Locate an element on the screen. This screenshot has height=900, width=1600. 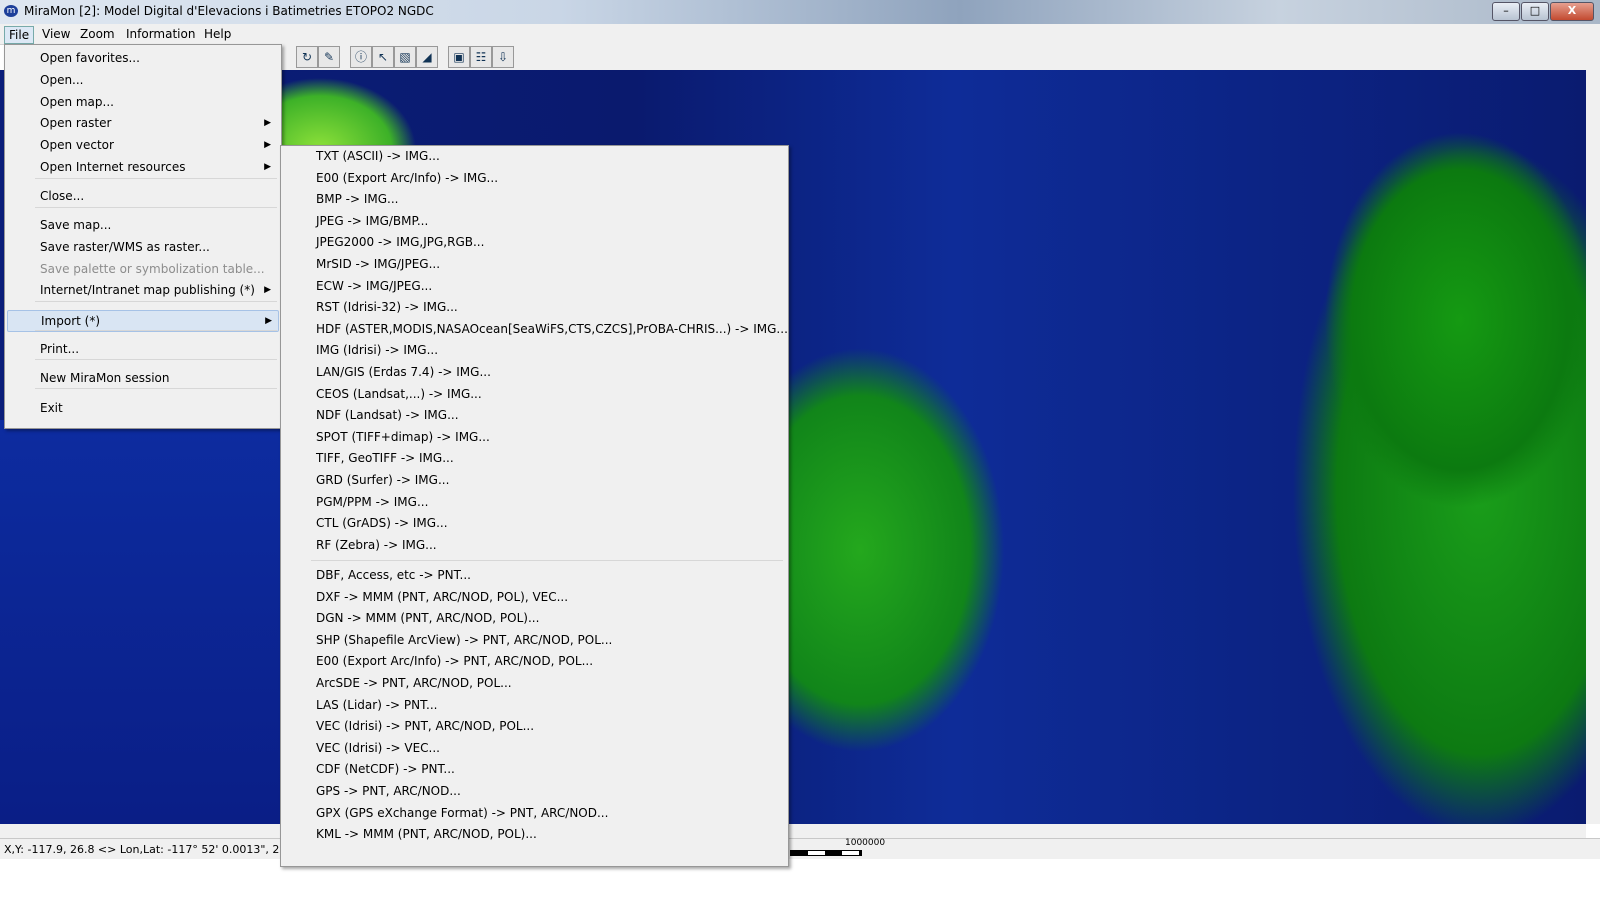
menu-help: Help is located at coordinates (217, 34).